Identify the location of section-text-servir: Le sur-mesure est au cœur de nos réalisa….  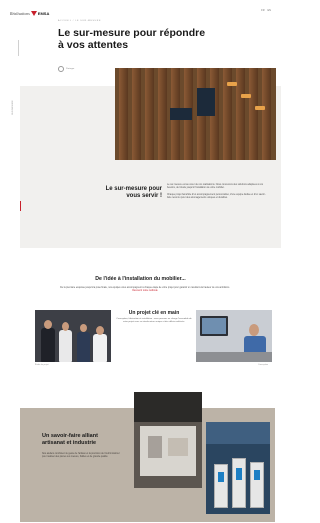
(217, 194).